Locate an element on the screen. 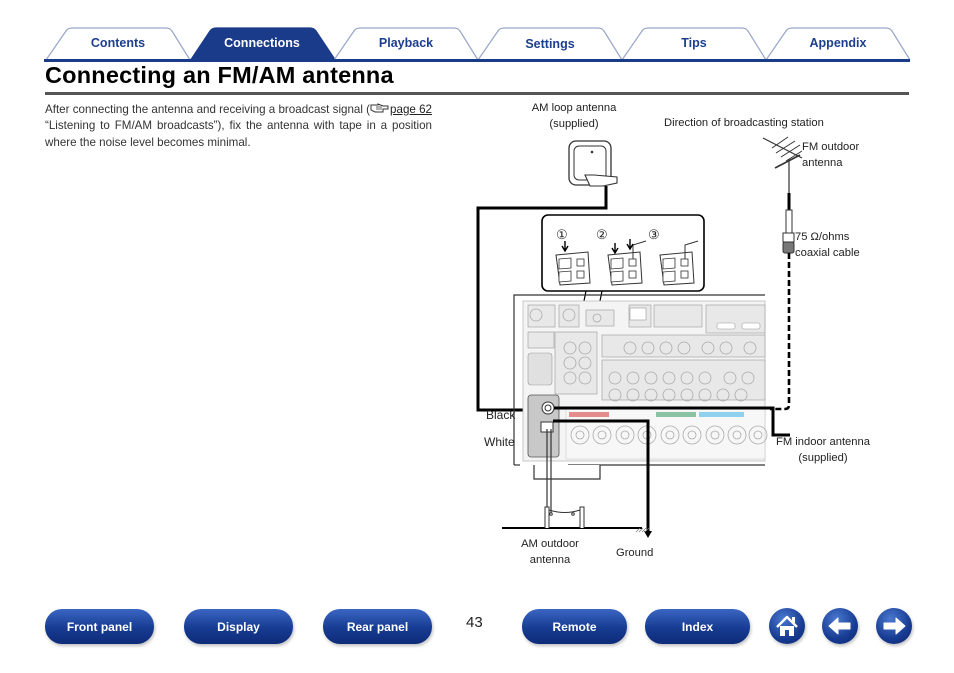 This screenshot has height=673, width=954. receiver-rear-panel is located at coordinates (640, 387).